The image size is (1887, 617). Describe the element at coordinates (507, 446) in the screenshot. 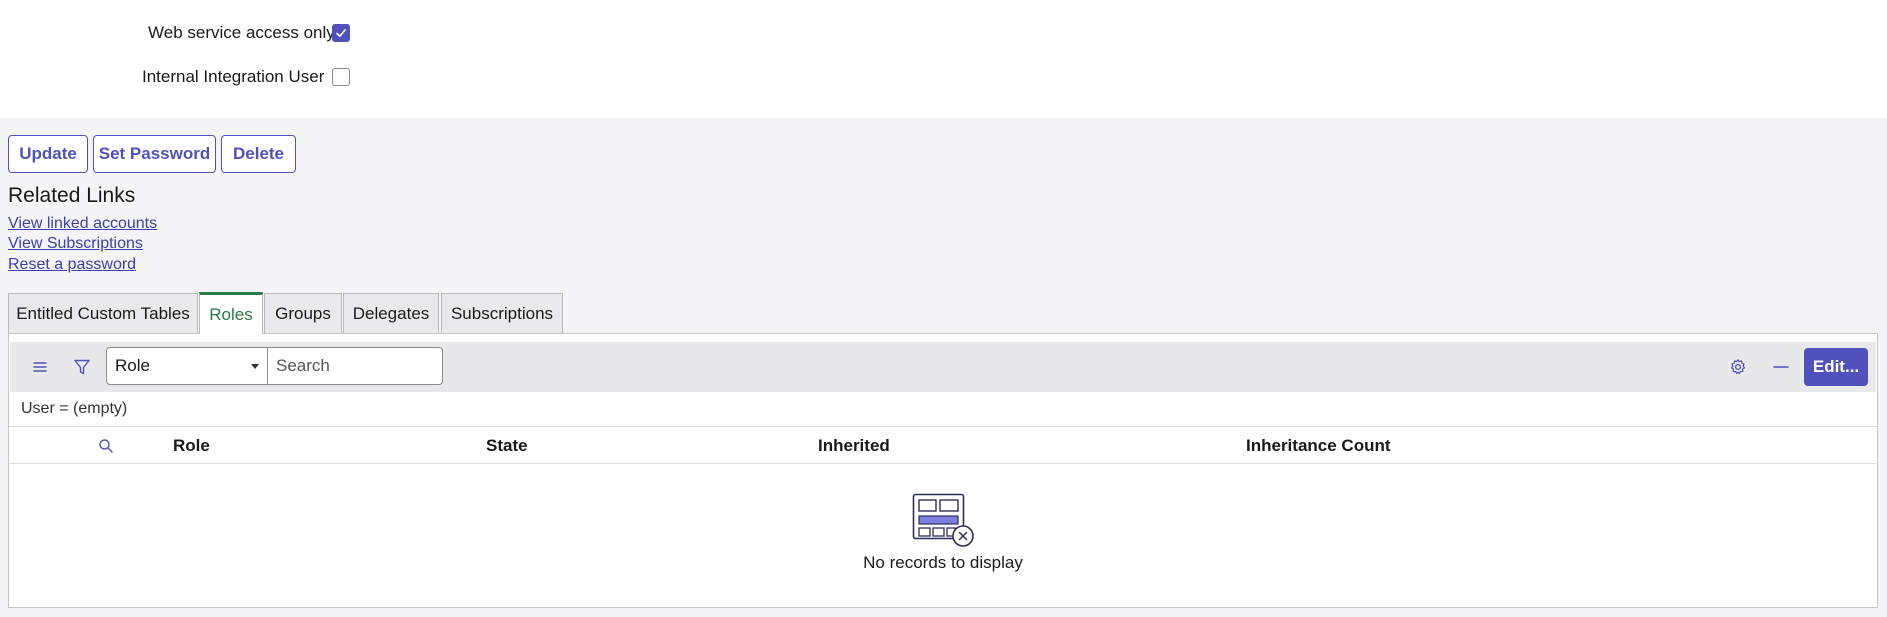

I see `column-header-state: State` at that location.